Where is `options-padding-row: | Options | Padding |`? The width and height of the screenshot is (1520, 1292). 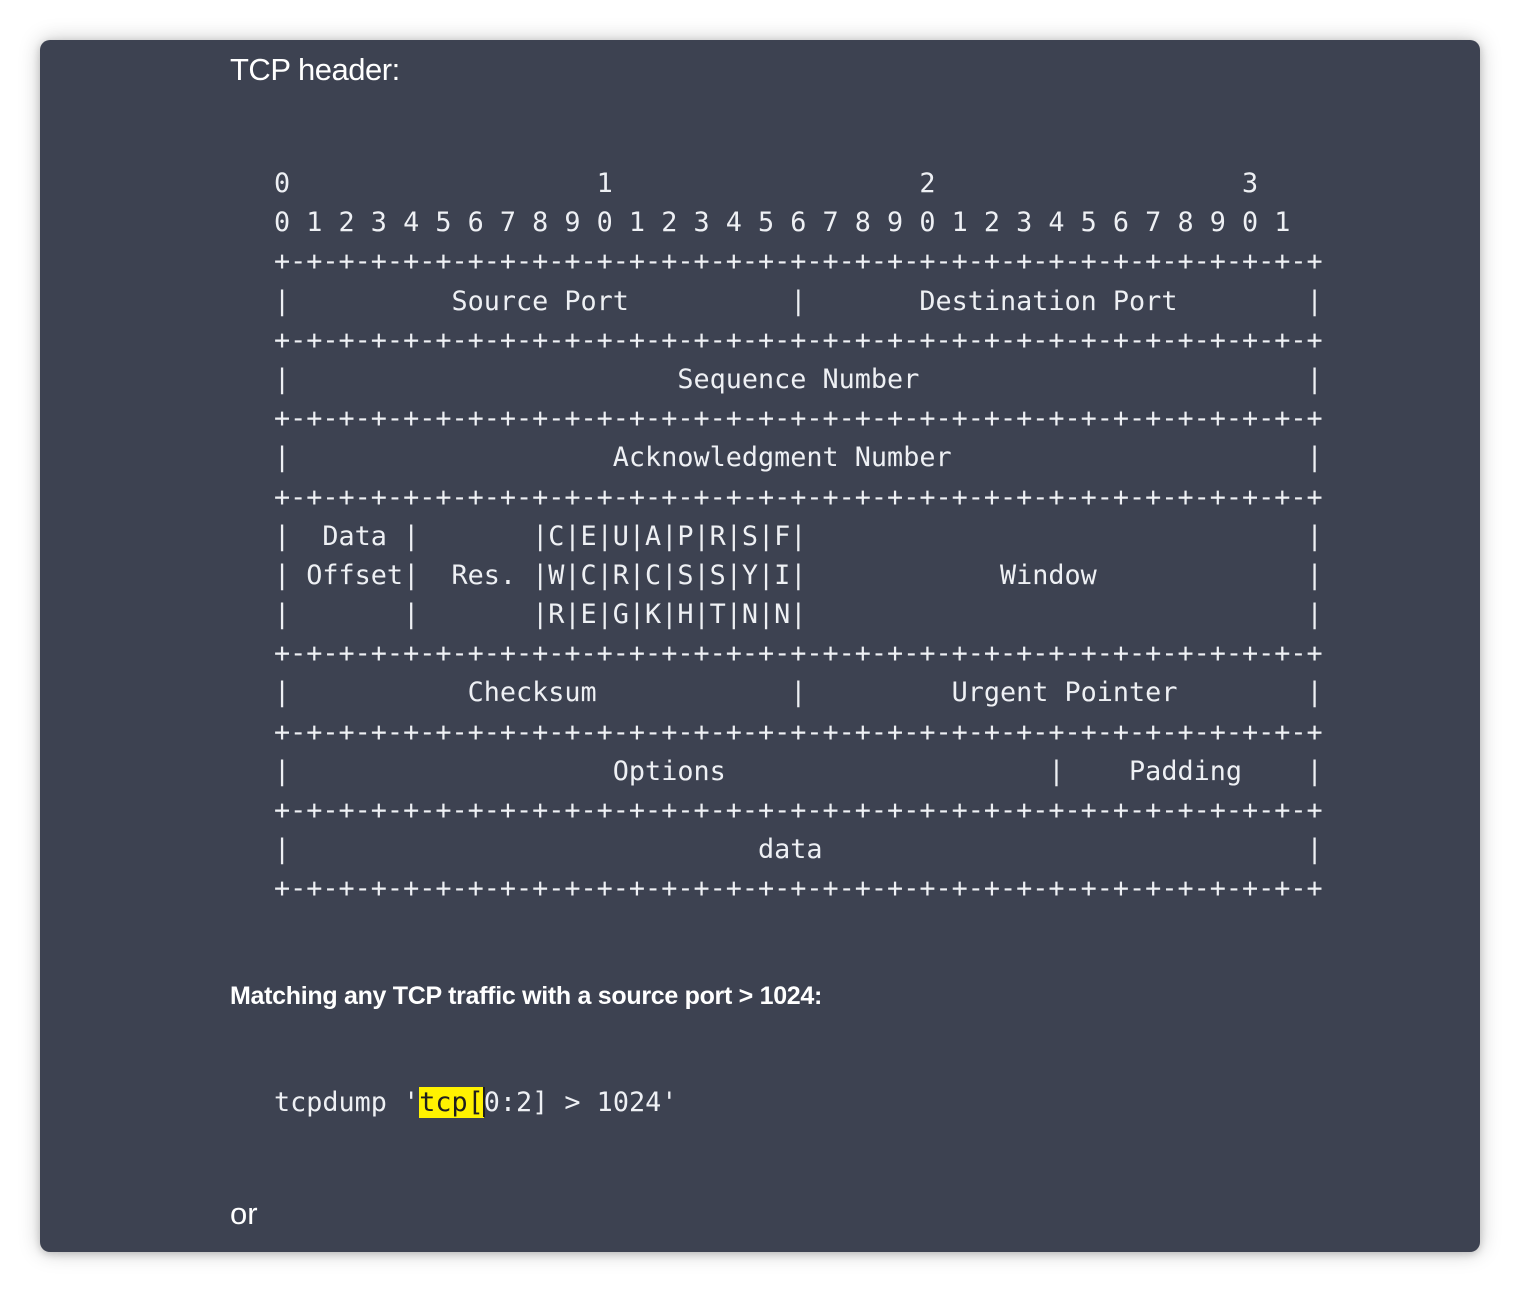
options-padding-row: | Options | Padding | is located at coordinates (798, 771).